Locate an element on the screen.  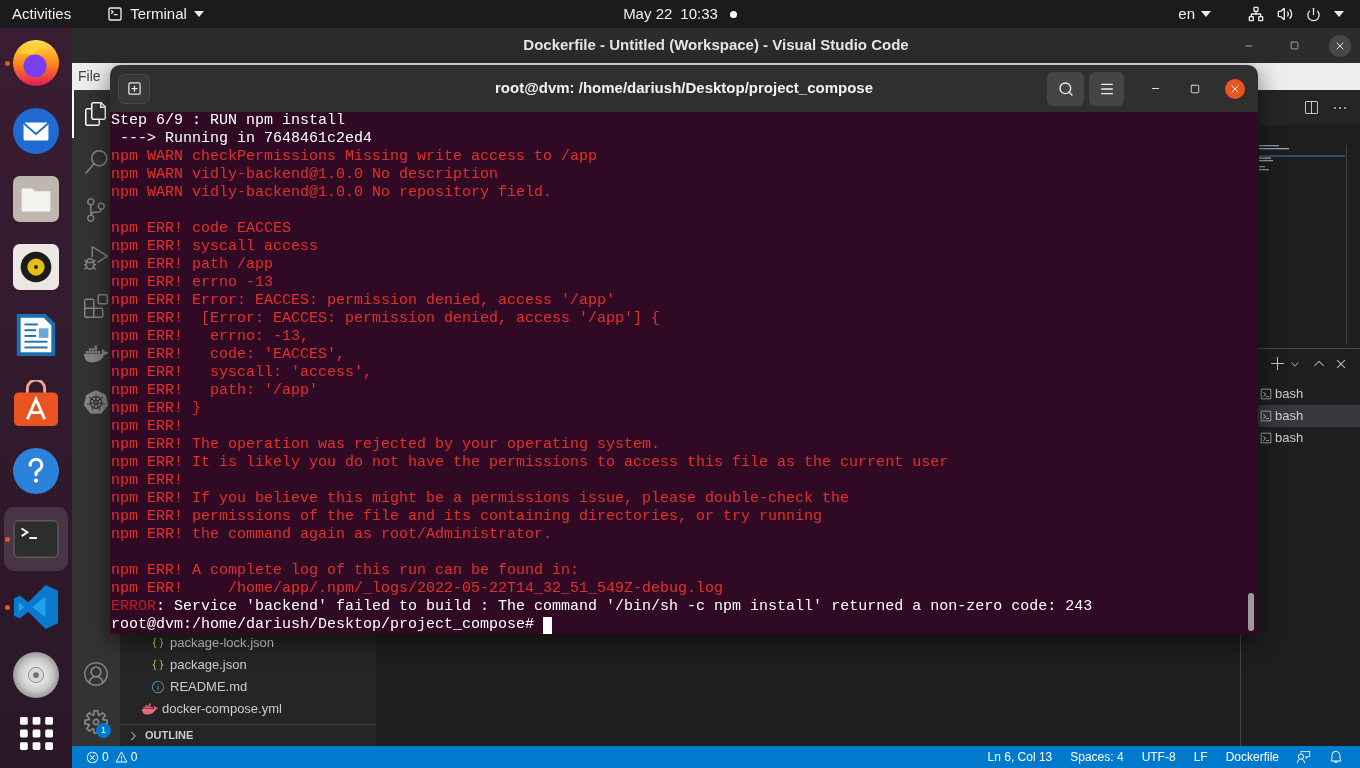
shopping-bag-icon is located at coordinates (36, 403).